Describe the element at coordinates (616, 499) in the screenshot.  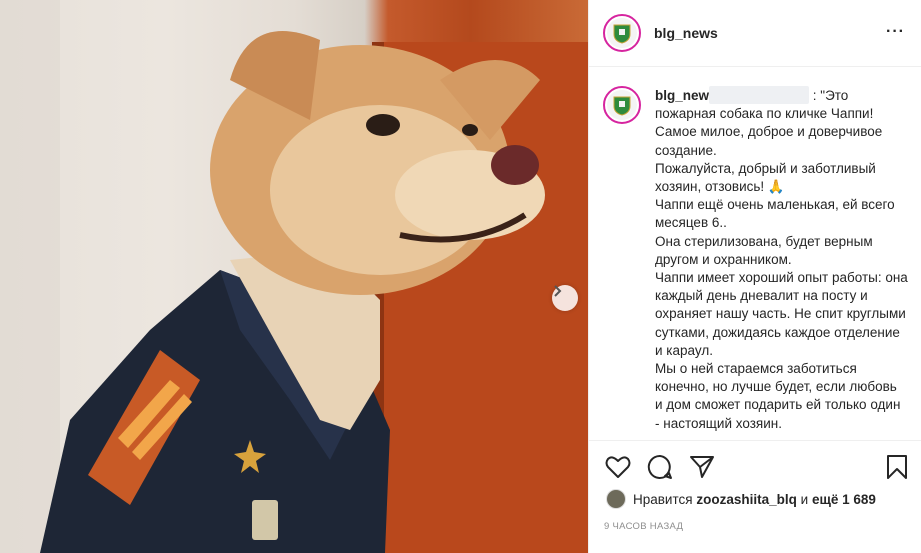
I see `liker-avatar` at that location.